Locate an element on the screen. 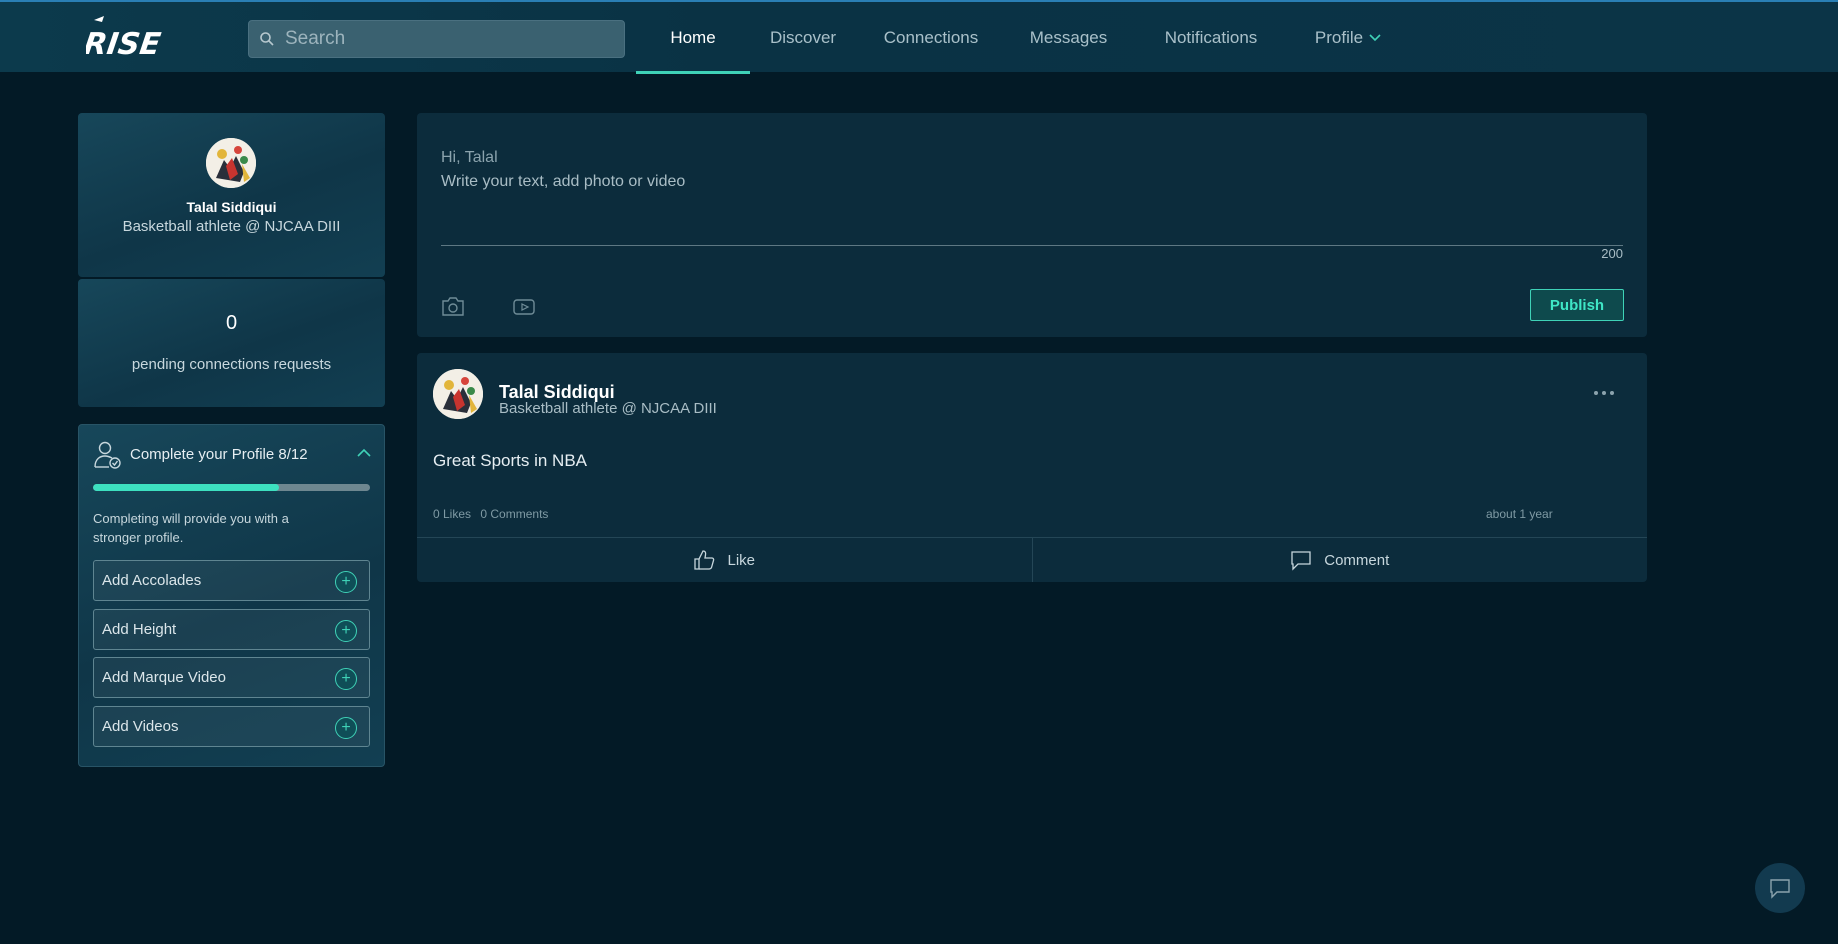 The width and height of the screenshot is (1838, 944). post-body: Great Sports in NBA is located at coordinates (510, 460).